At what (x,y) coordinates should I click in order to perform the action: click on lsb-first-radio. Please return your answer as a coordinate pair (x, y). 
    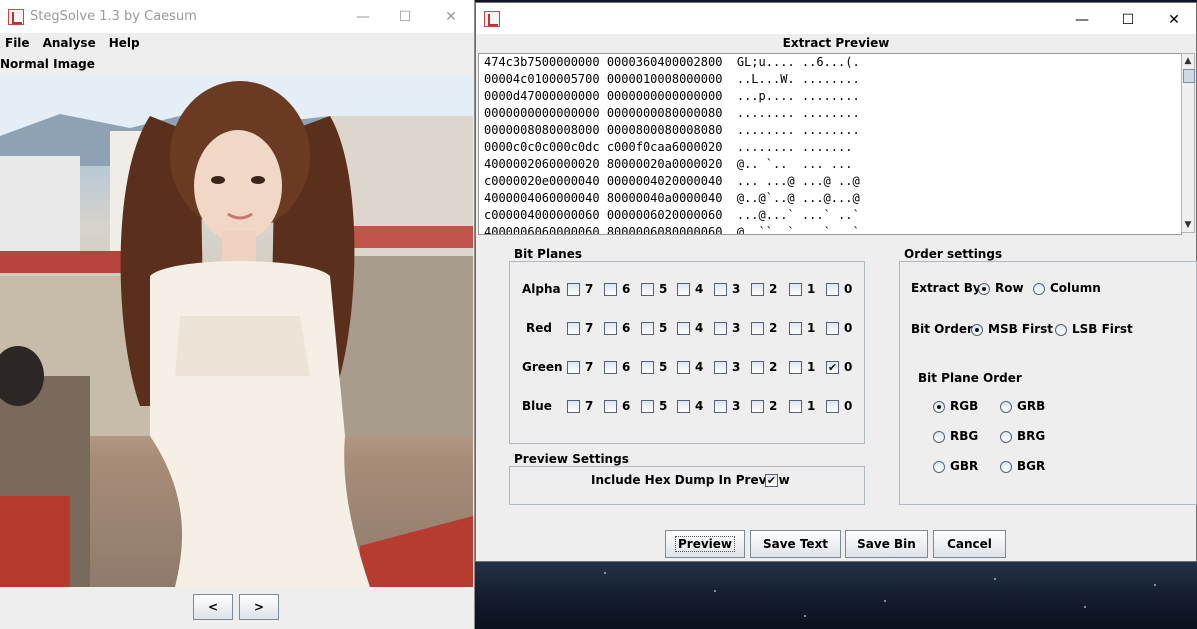
    Looking at the image, I should click on (1061, 330).